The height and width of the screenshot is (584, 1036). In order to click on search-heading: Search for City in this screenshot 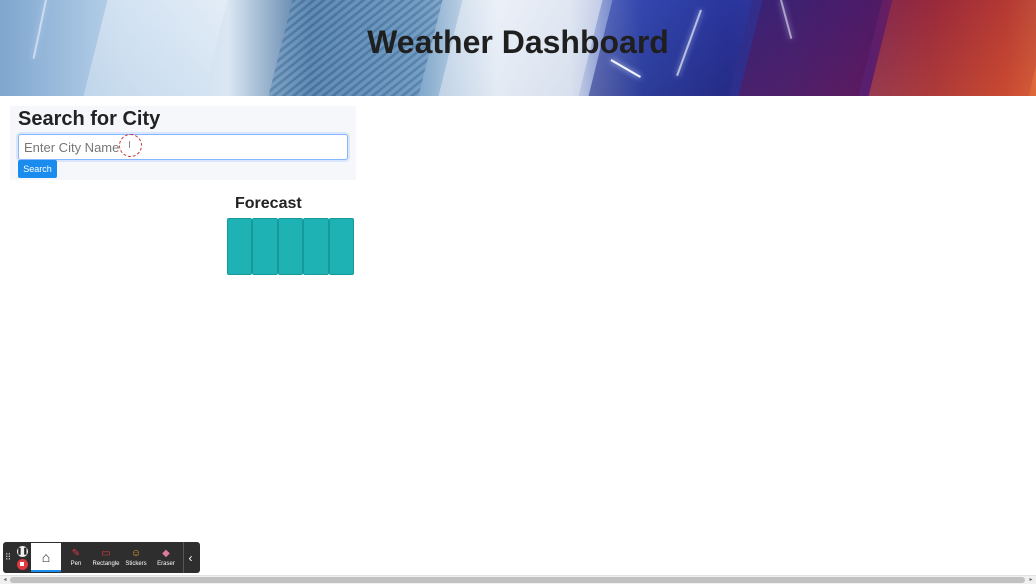, I will do `click(89, 119)`.